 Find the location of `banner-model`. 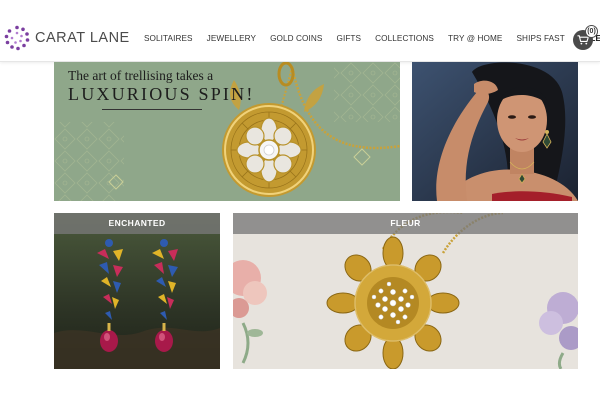

banner-model is located at coordinates (495, 131).